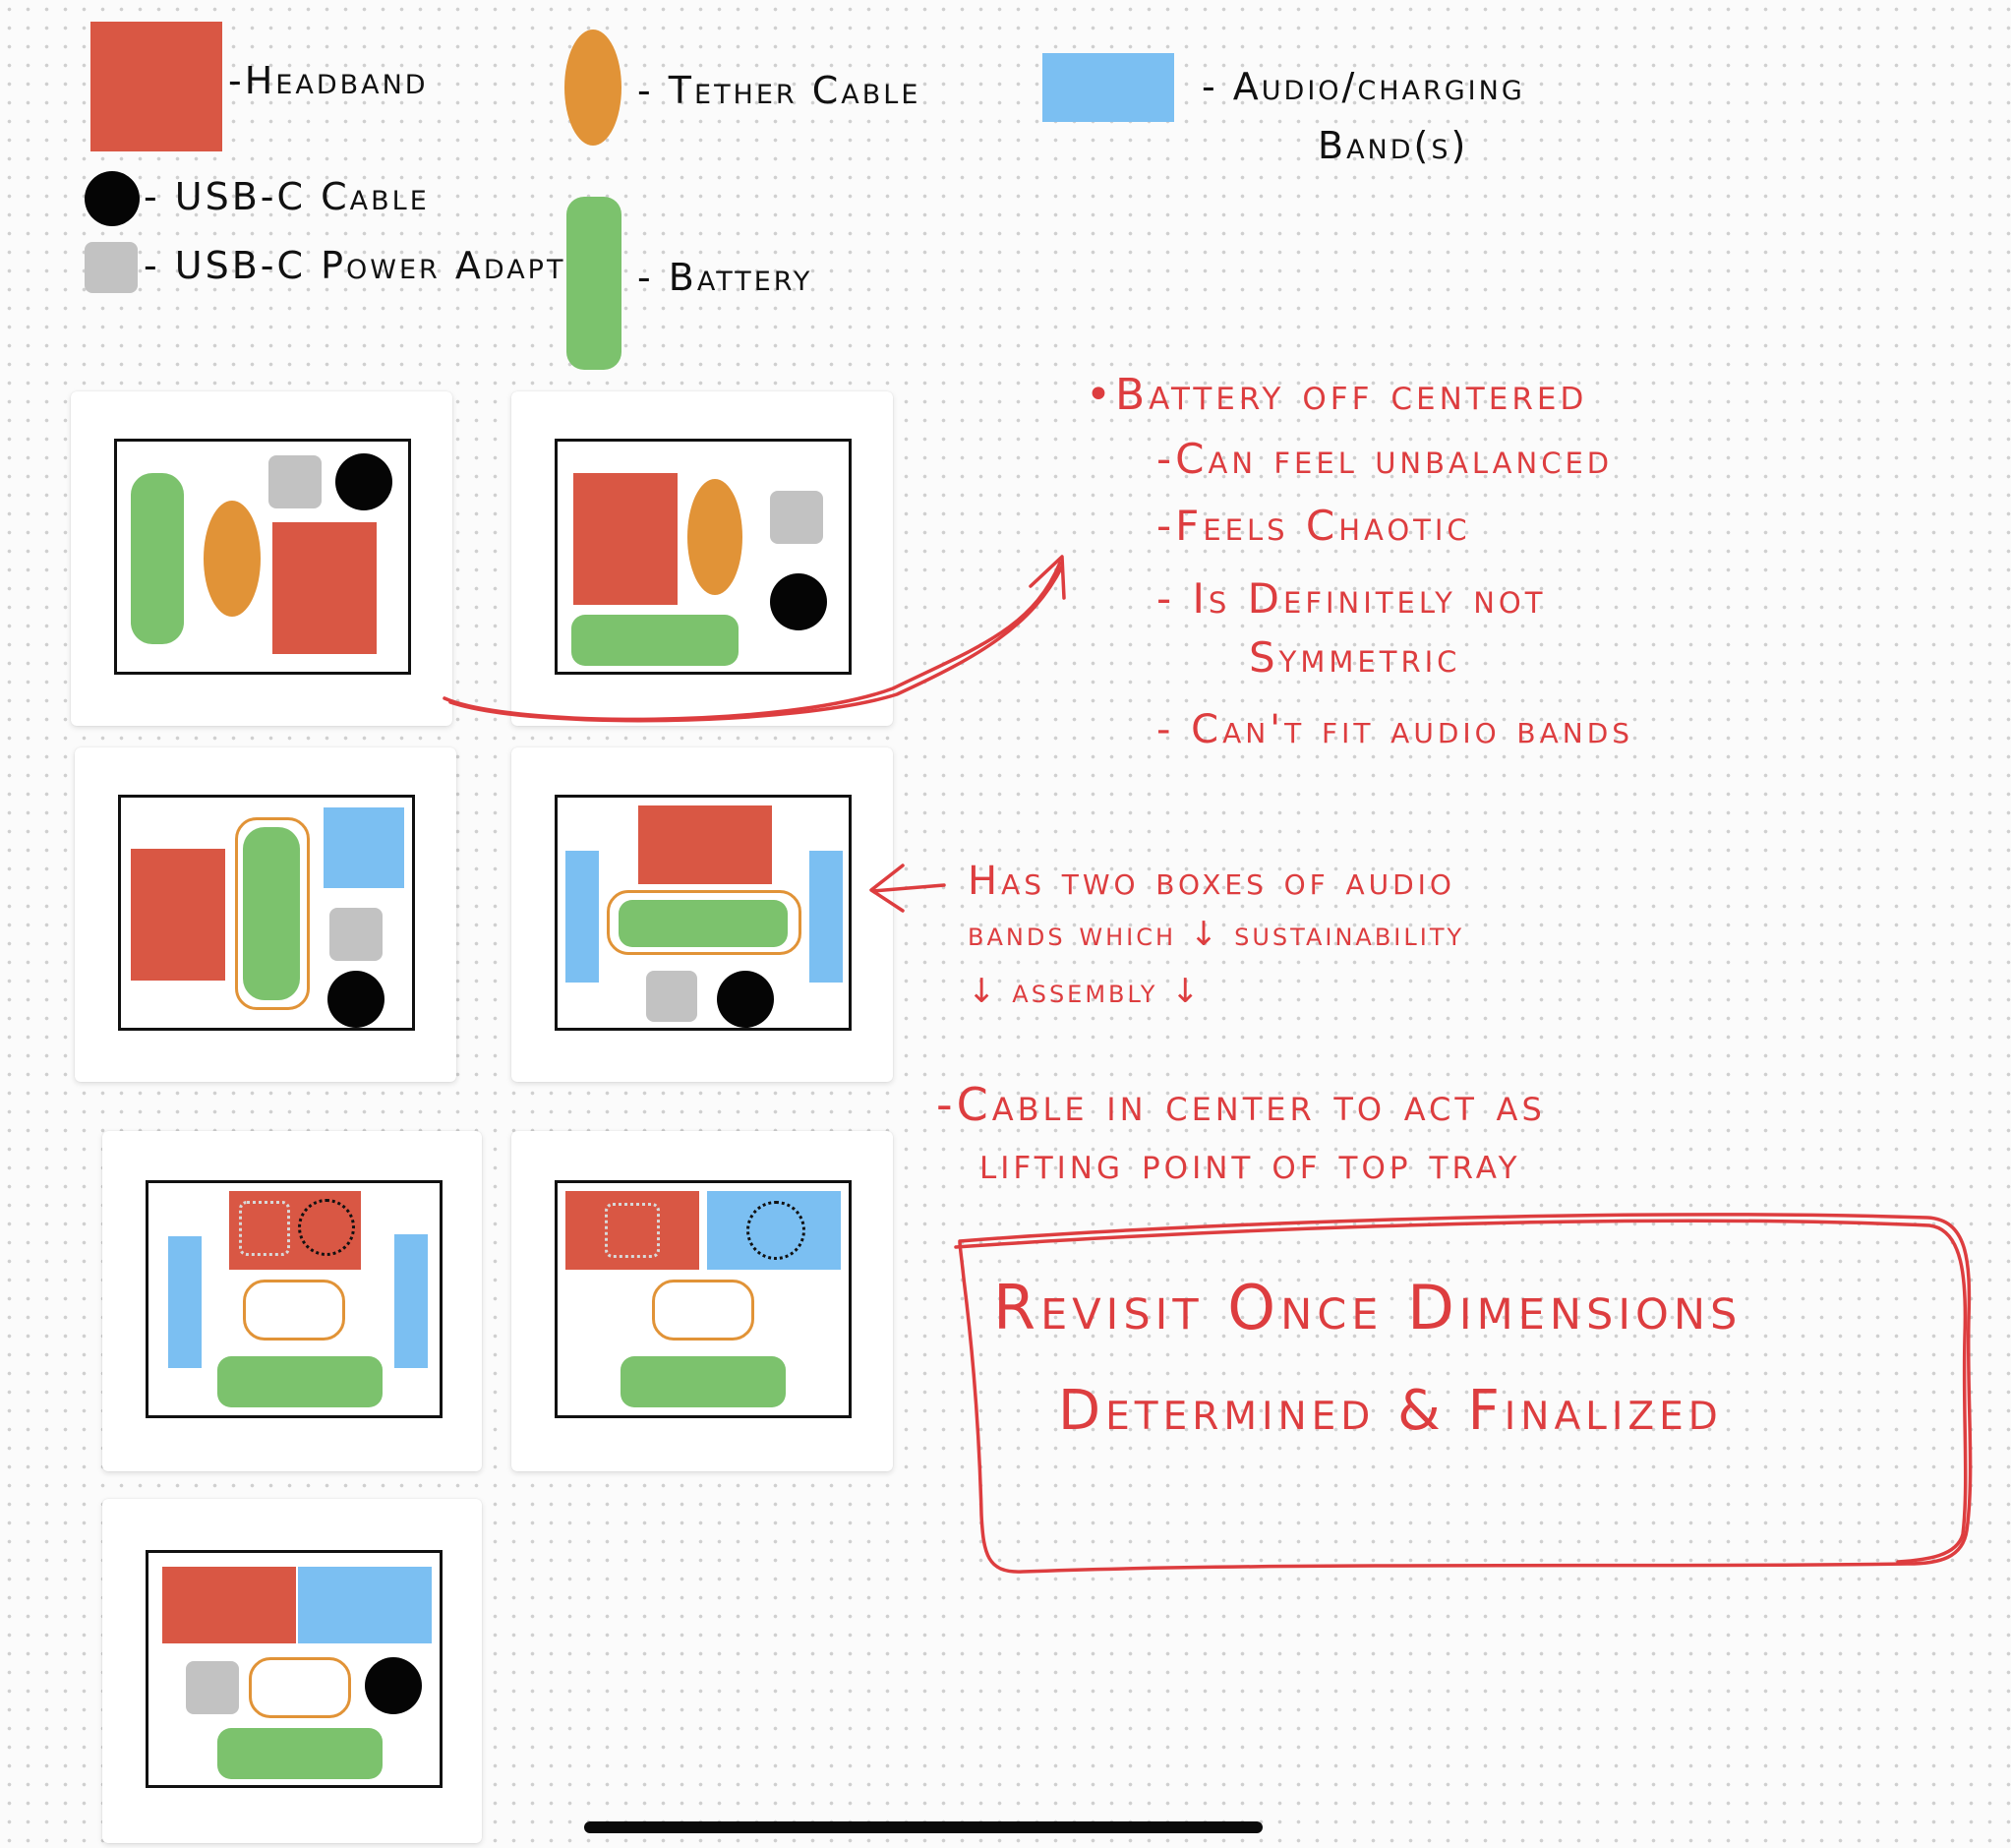  What do you see at coordinates (1216, 934) in the screenshot?
I see `note-two-boxes-2: bands which ↓ sustainability` at bounding box center [1216, 934].